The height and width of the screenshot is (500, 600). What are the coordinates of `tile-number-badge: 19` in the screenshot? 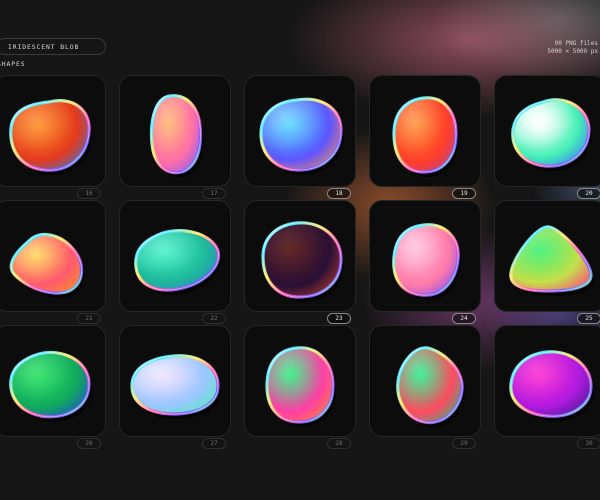 It's located at (464, 193).